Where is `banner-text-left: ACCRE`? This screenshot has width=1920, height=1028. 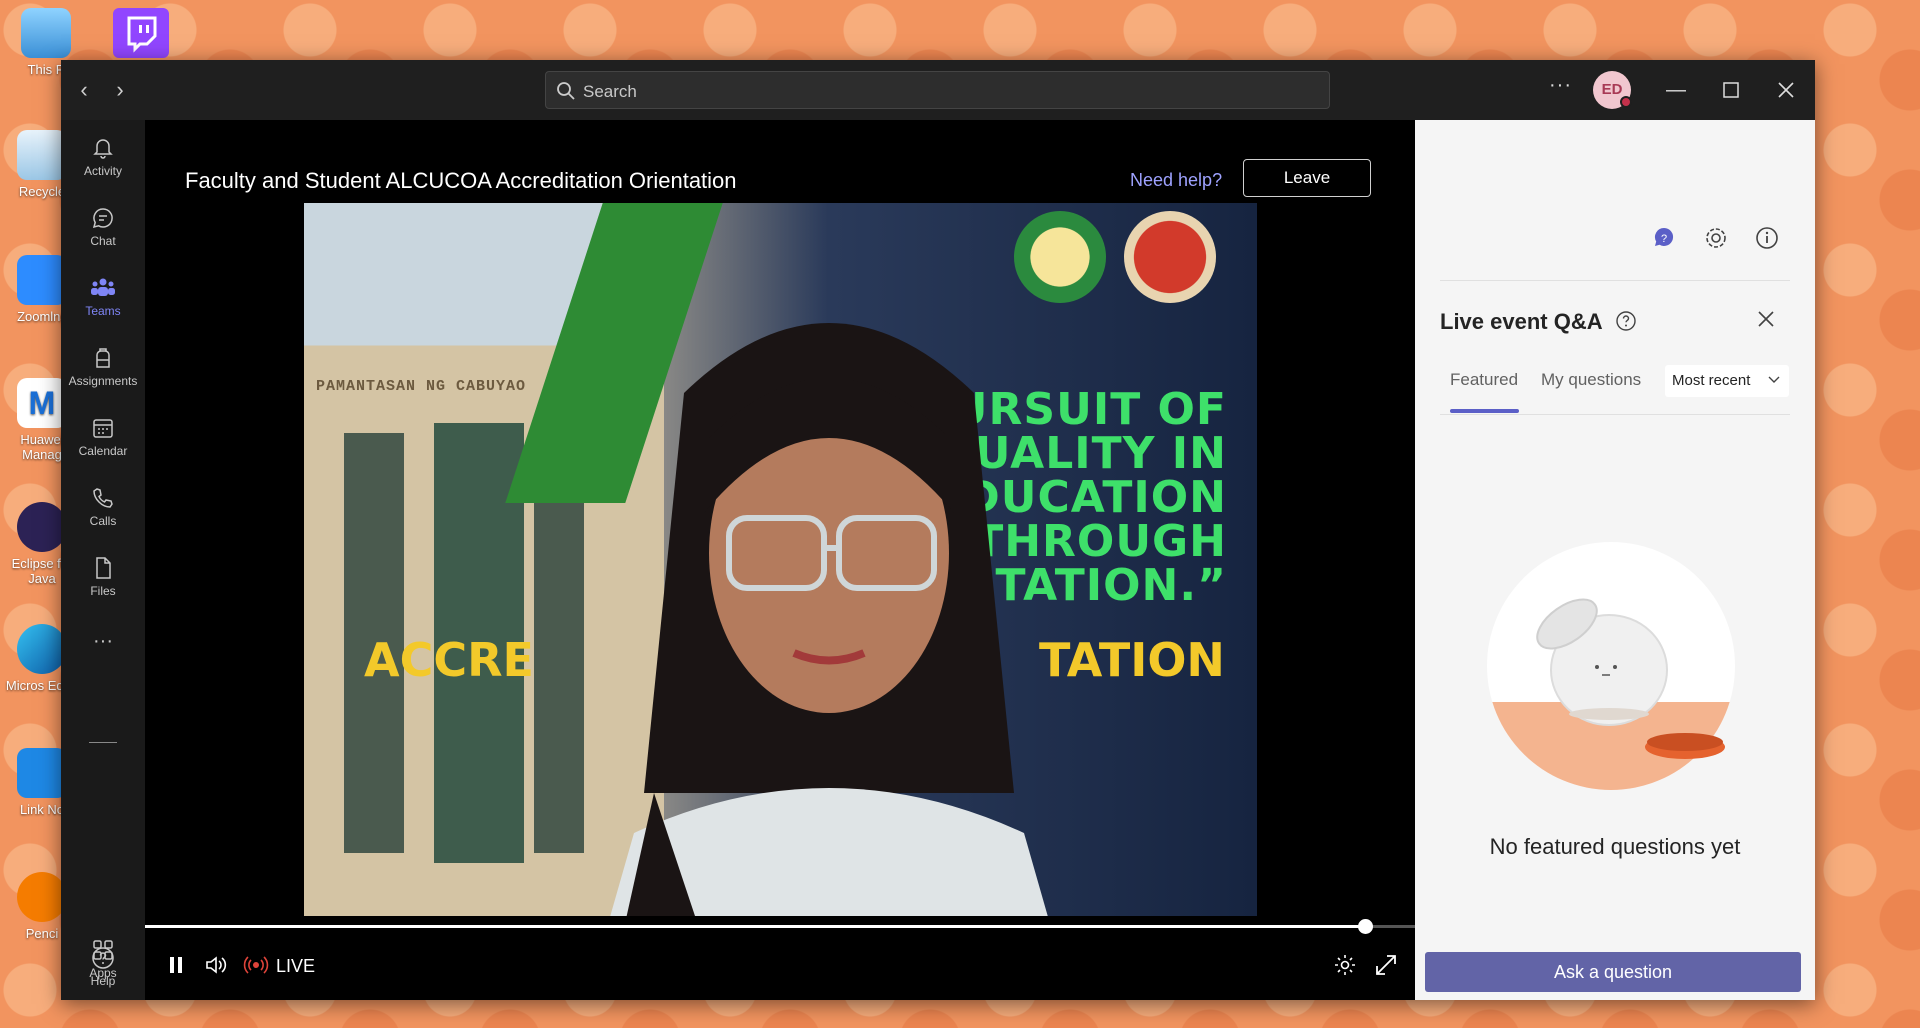 banner-text-left: ACCRE is located at coordinates (449, 660).